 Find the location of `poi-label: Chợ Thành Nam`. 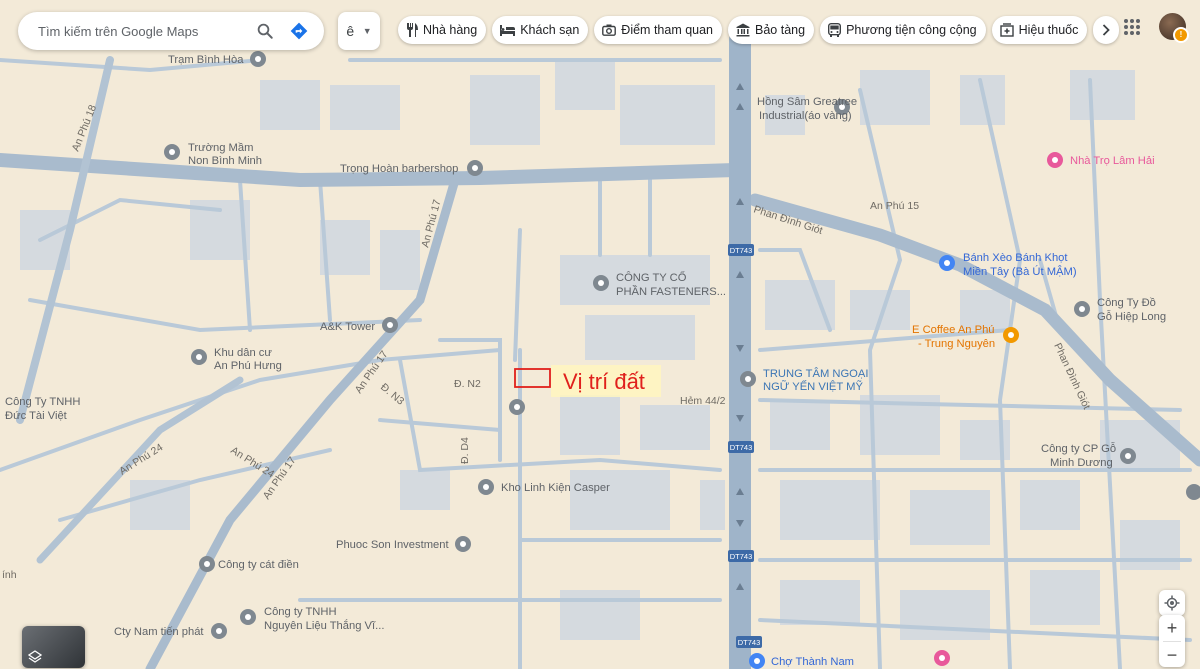

poi-label: Chợ Thành Nam is located at coordinates (812, 662).